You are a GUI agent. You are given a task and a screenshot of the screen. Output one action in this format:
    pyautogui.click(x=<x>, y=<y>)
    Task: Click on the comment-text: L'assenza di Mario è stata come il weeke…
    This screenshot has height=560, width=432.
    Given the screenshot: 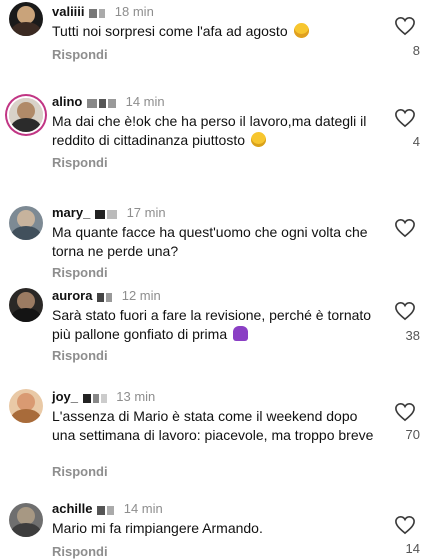 What is the action you would take?
    pyautogui.click(x=213, y=425)
    